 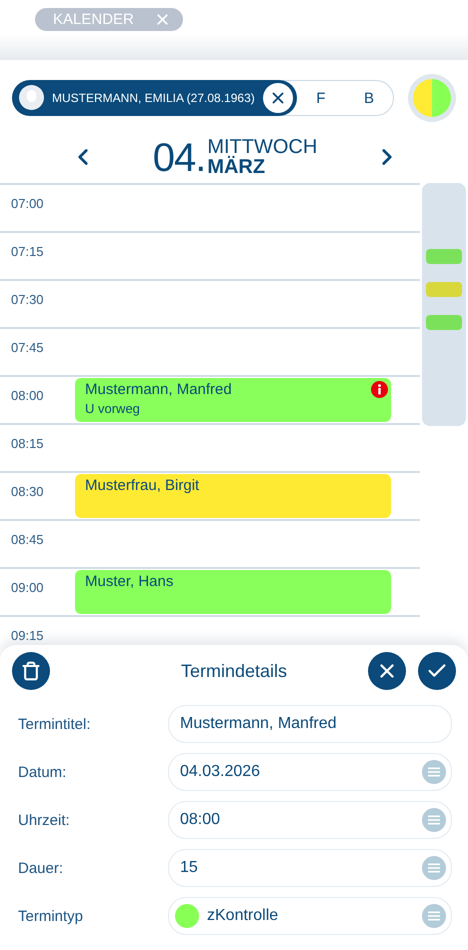 I want to click on cancel-button, so click(x=387, y=671).